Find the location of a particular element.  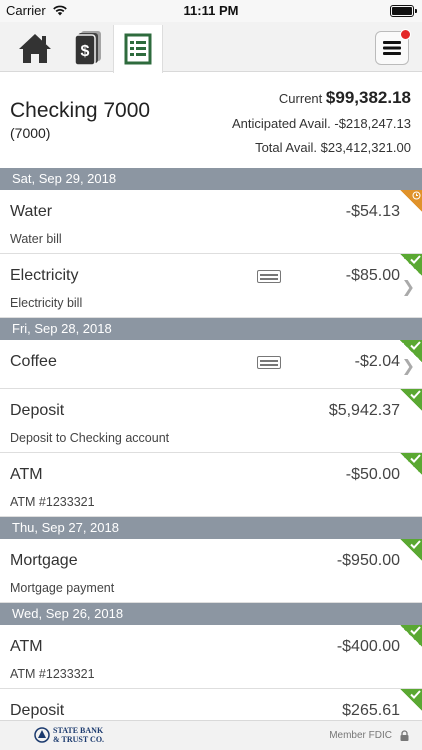

total-balance-label: Total Avail. is located at coordinates (286, 147).